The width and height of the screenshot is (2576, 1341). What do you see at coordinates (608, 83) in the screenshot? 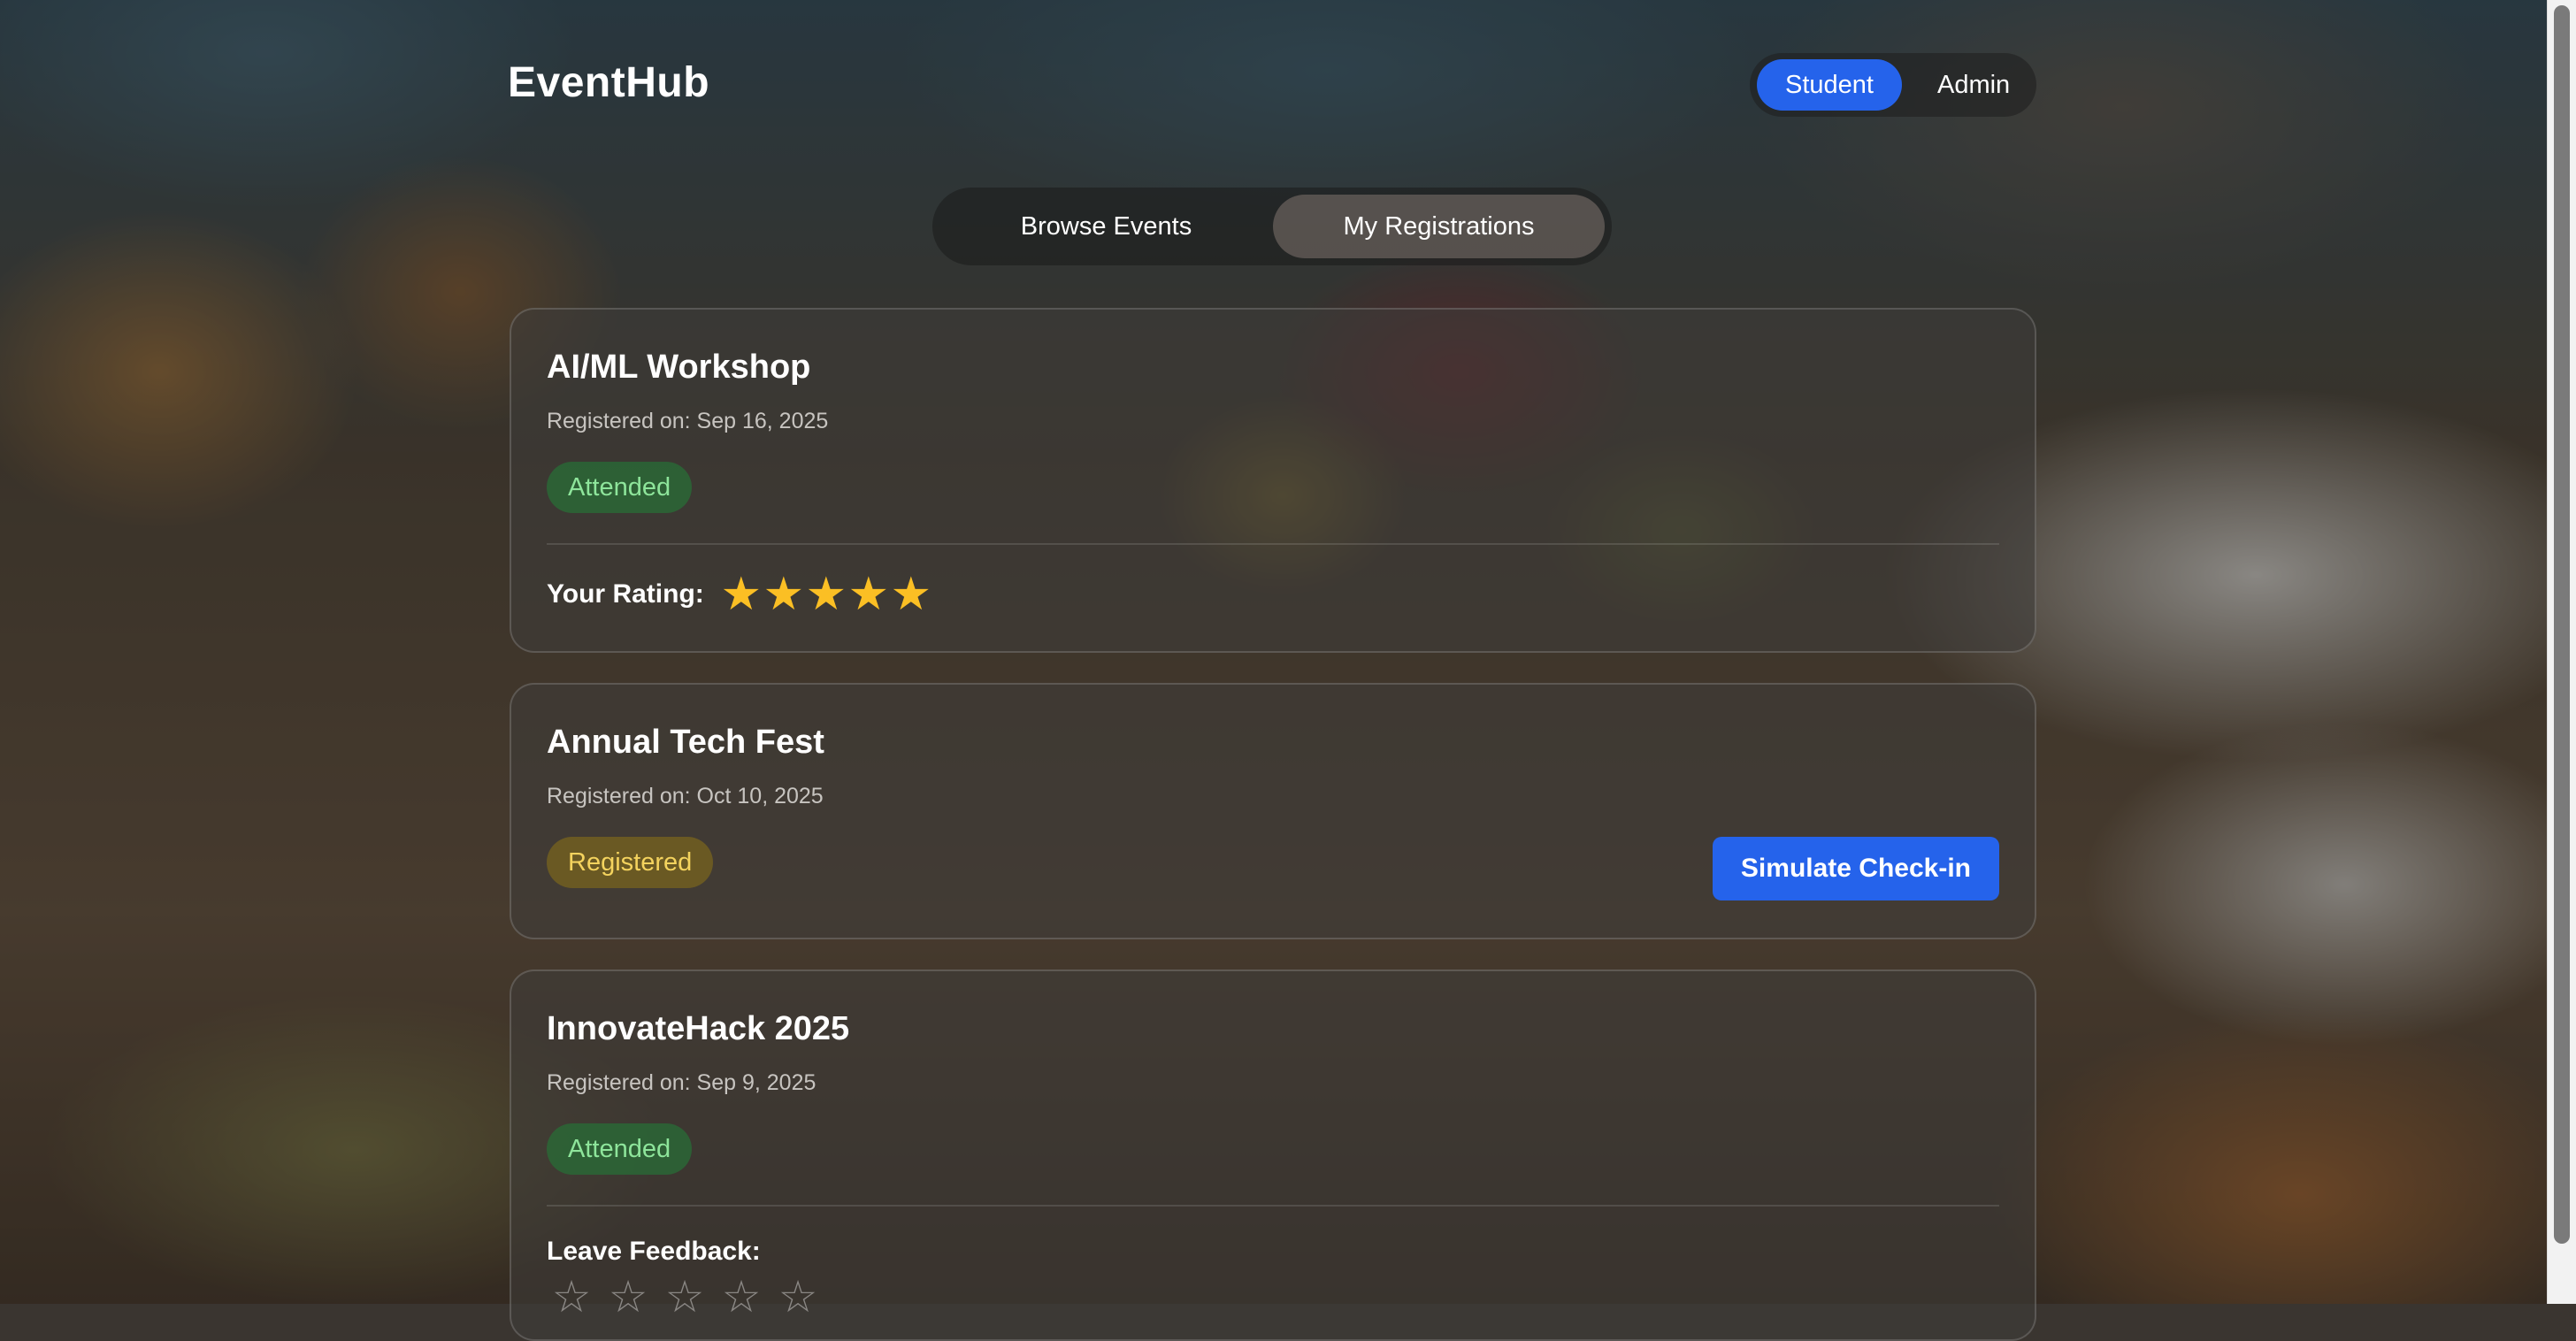
I see `brand-logo: EventHub` at bounding box center [608, 83].